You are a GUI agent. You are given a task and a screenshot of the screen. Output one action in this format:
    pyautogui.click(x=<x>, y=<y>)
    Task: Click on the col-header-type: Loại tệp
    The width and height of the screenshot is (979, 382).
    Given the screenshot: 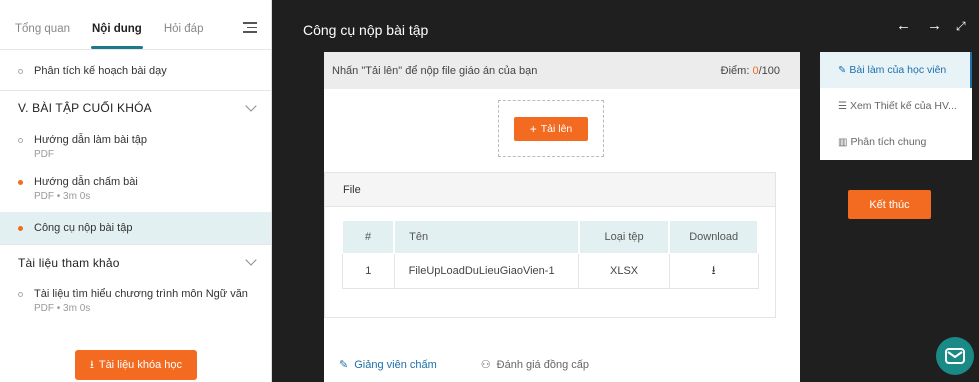 What is the action you would take?
    pyautogui.click(x=624, y=237)
    